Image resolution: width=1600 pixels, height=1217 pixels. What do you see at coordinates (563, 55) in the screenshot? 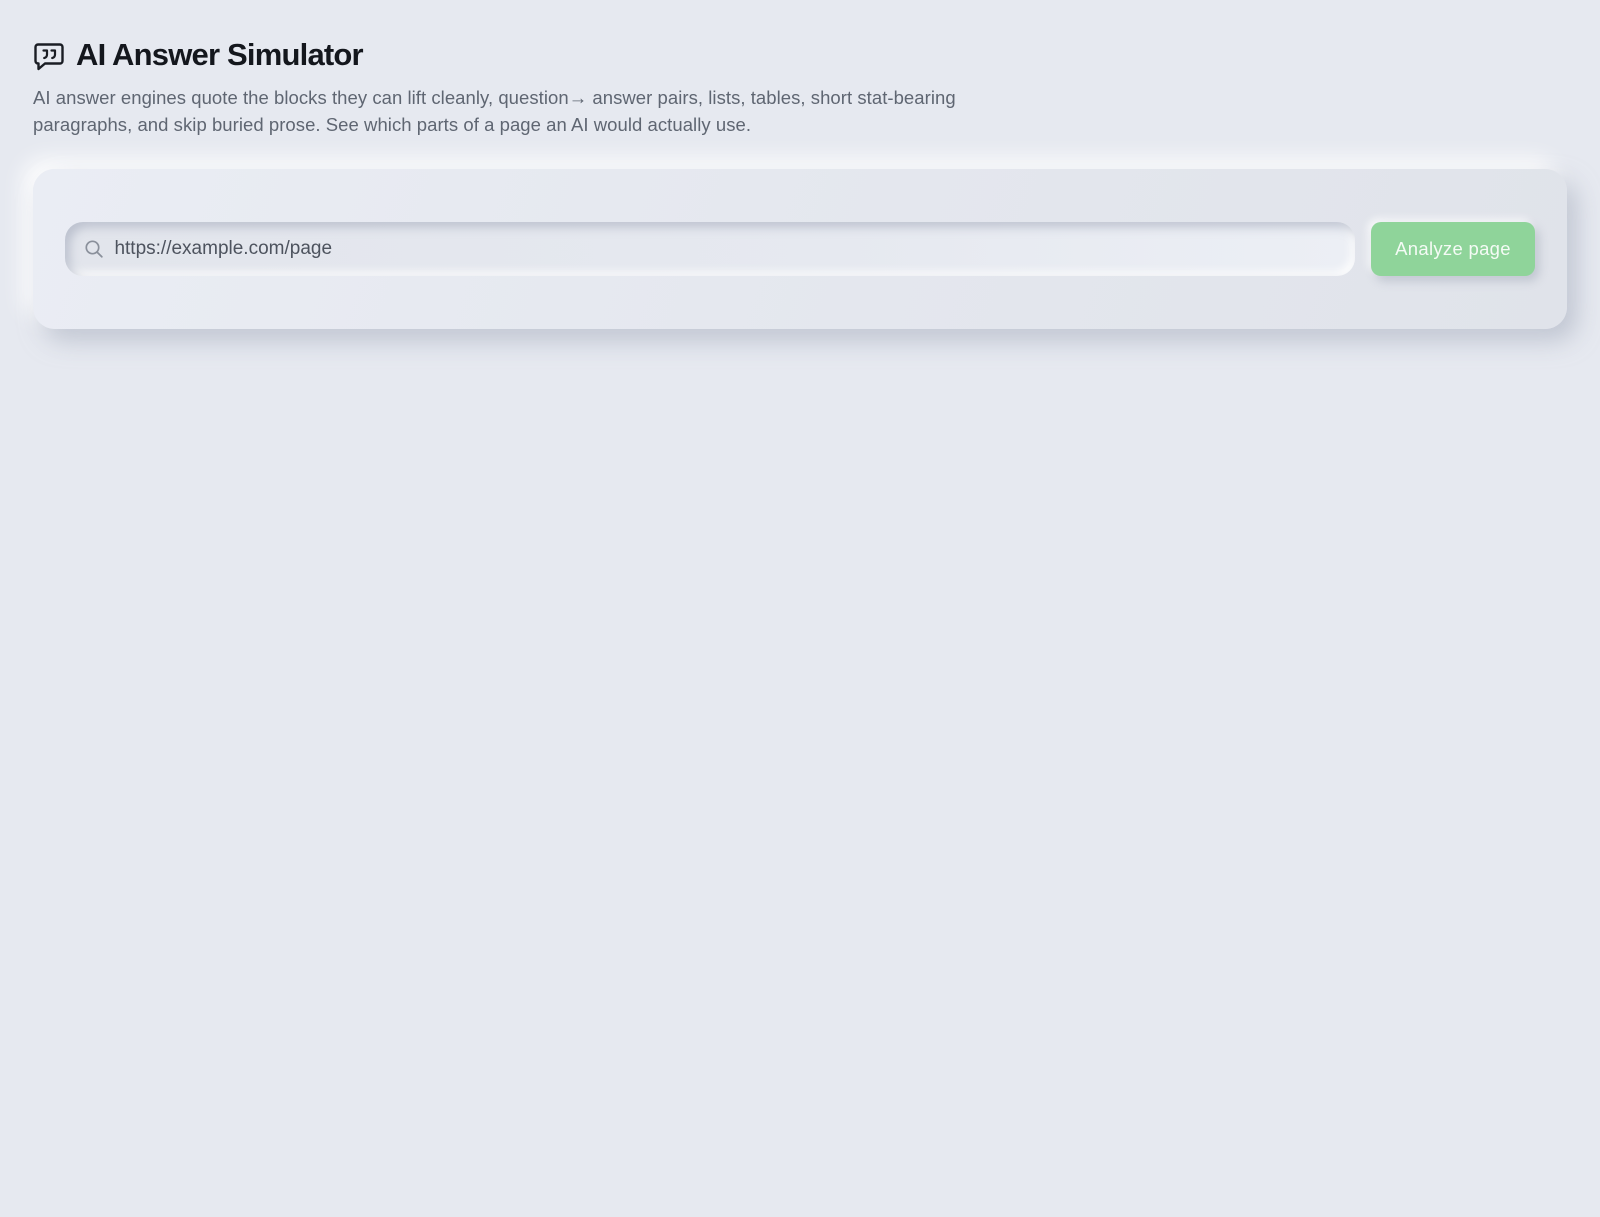
I see `title-row: AI Answer Simulator` at bounding box center [563, 55].